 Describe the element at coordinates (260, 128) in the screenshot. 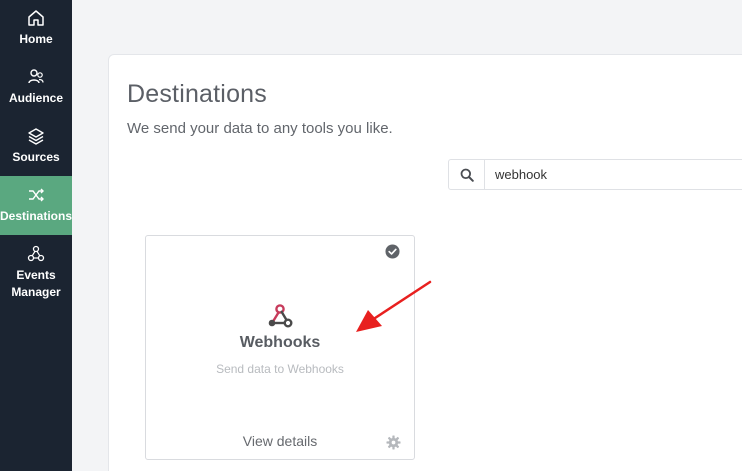

I see `page-subtitle: We send your data to any tools you like.` at that location.